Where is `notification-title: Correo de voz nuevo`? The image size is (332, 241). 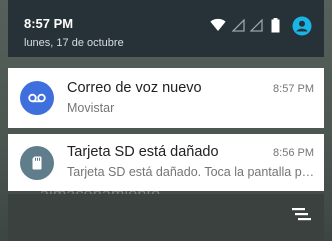
notification-title: Correo de voz nuevo is located at coordinates (134, 88).